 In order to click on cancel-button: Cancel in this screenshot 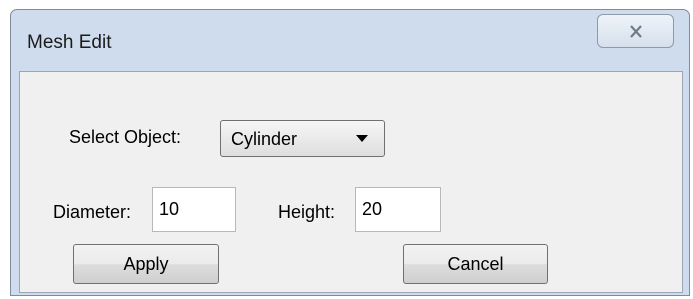, I will do `click(475, 264)`.